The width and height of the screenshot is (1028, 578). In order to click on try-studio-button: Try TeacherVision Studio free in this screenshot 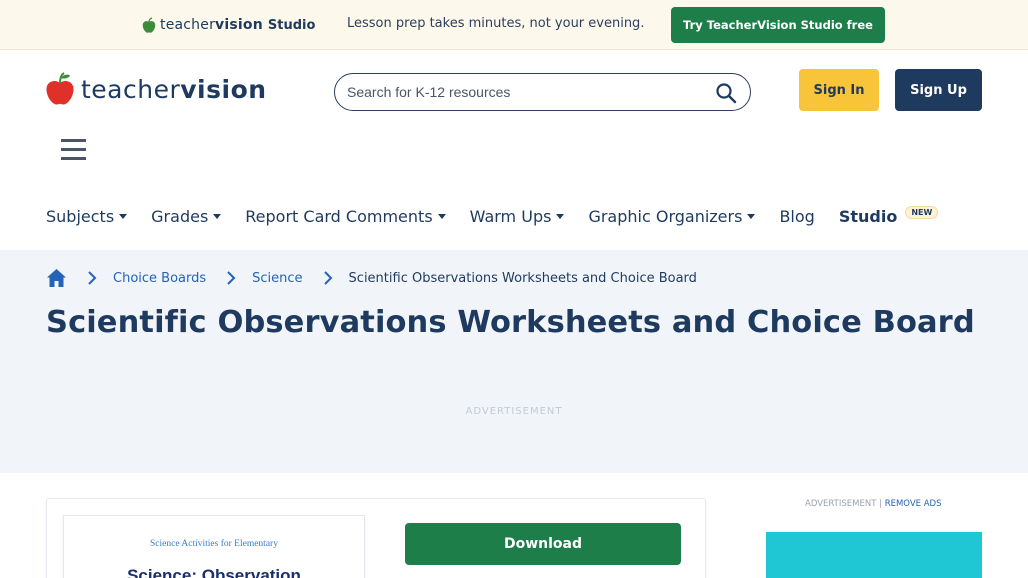, I will do `click(778, 25)`.